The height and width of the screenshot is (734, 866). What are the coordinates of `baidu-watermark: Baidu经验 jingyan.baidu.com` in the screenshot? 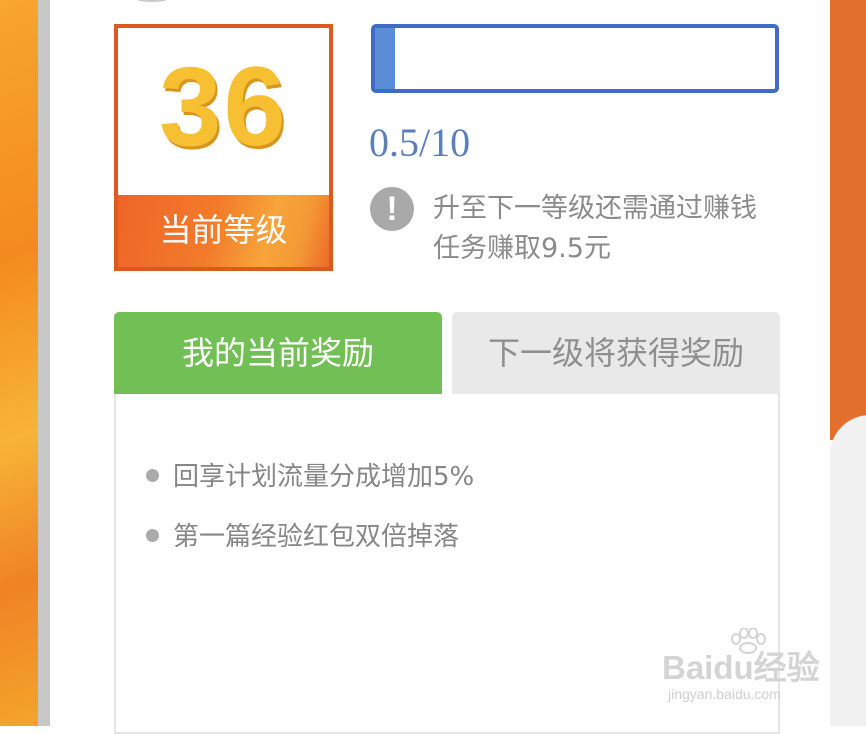 It's located at (742, 665).